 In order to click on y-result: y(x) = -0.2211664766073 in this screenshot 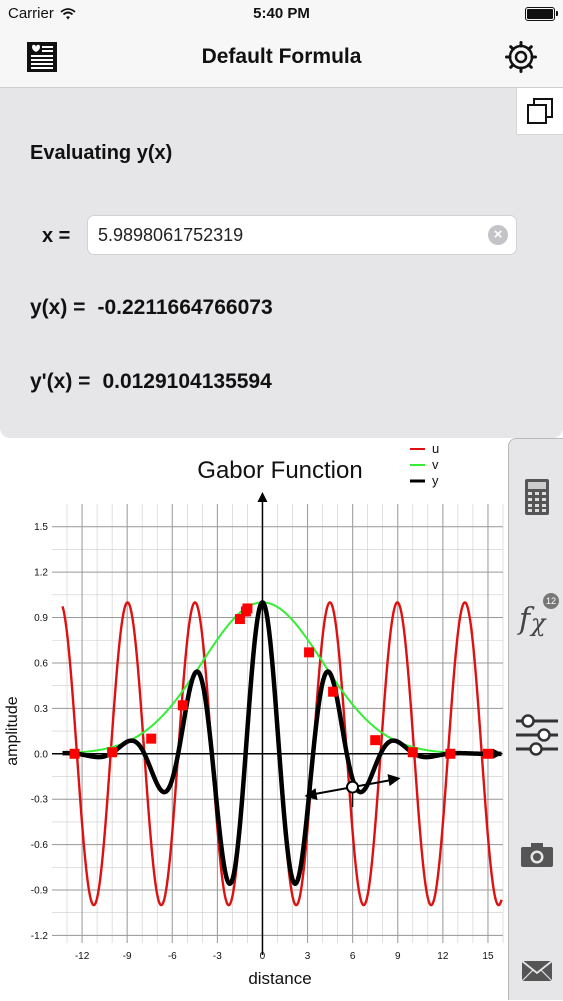, I will do `click(151, 308)`.